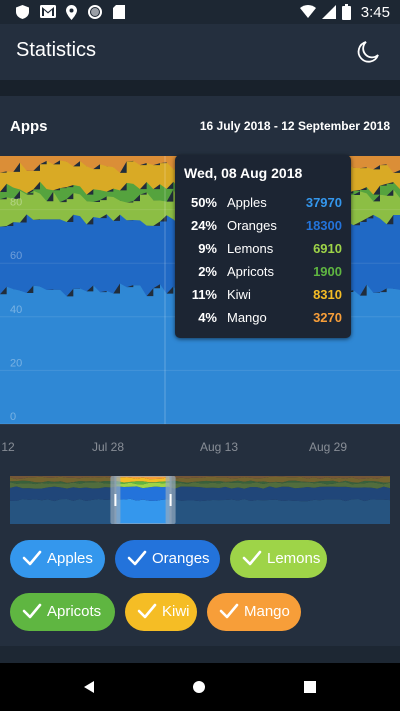  I want to click on filter-chip-lemons: Lemons, so click(278, 559).